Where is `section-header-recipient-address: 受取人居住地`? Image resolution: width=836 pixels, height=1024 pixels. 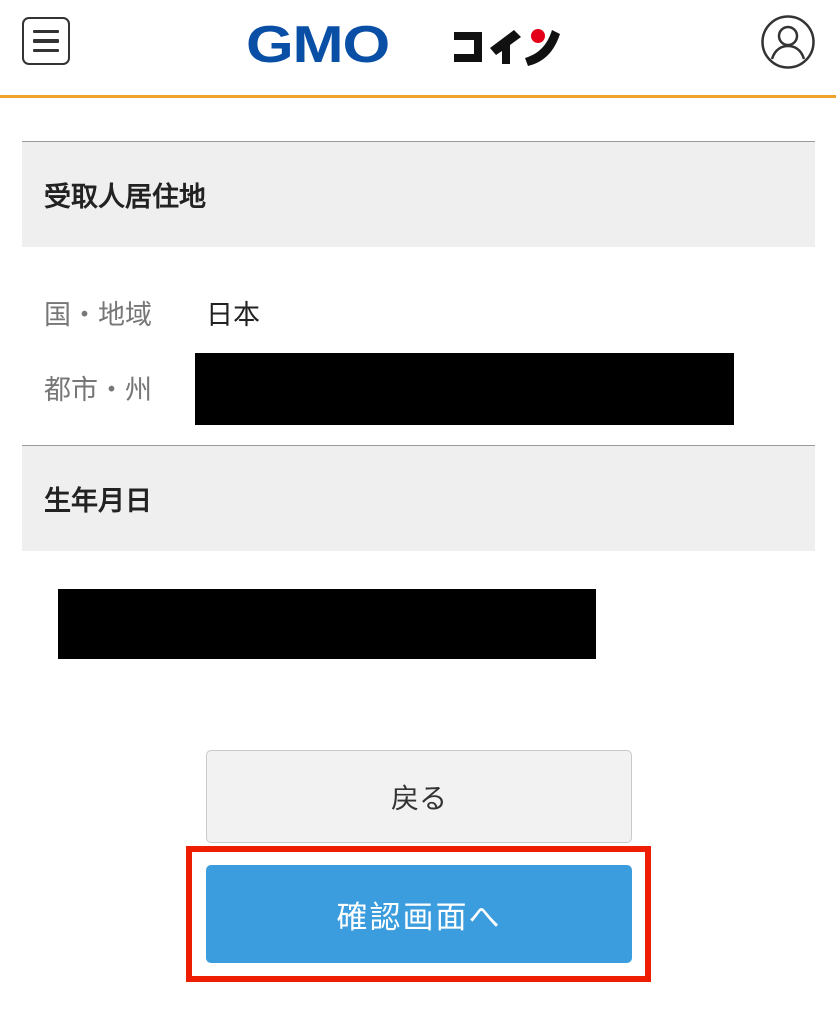
section-header-recipient-address: 受取人居住地 is located at coordinates (418, 194).